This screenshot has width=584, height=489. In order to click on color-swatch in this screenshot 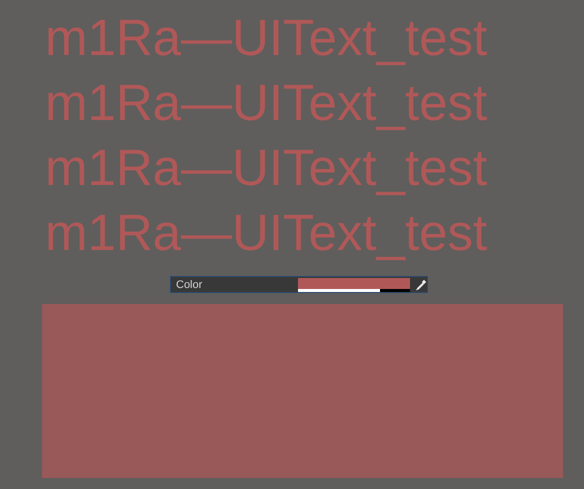, I will do `click(354, 285)`.